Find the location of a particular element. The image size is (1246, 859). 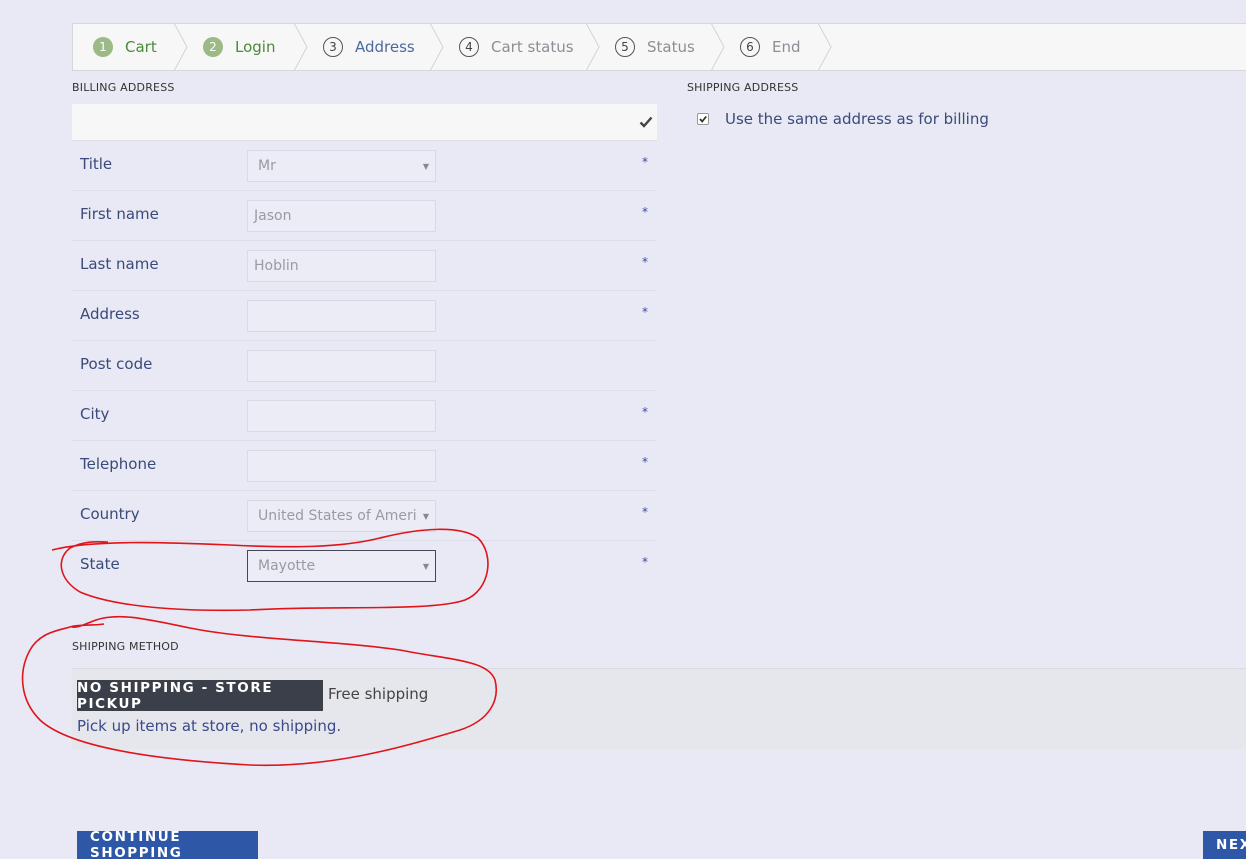

step-number: 1 is located at coordinates (103, 47).